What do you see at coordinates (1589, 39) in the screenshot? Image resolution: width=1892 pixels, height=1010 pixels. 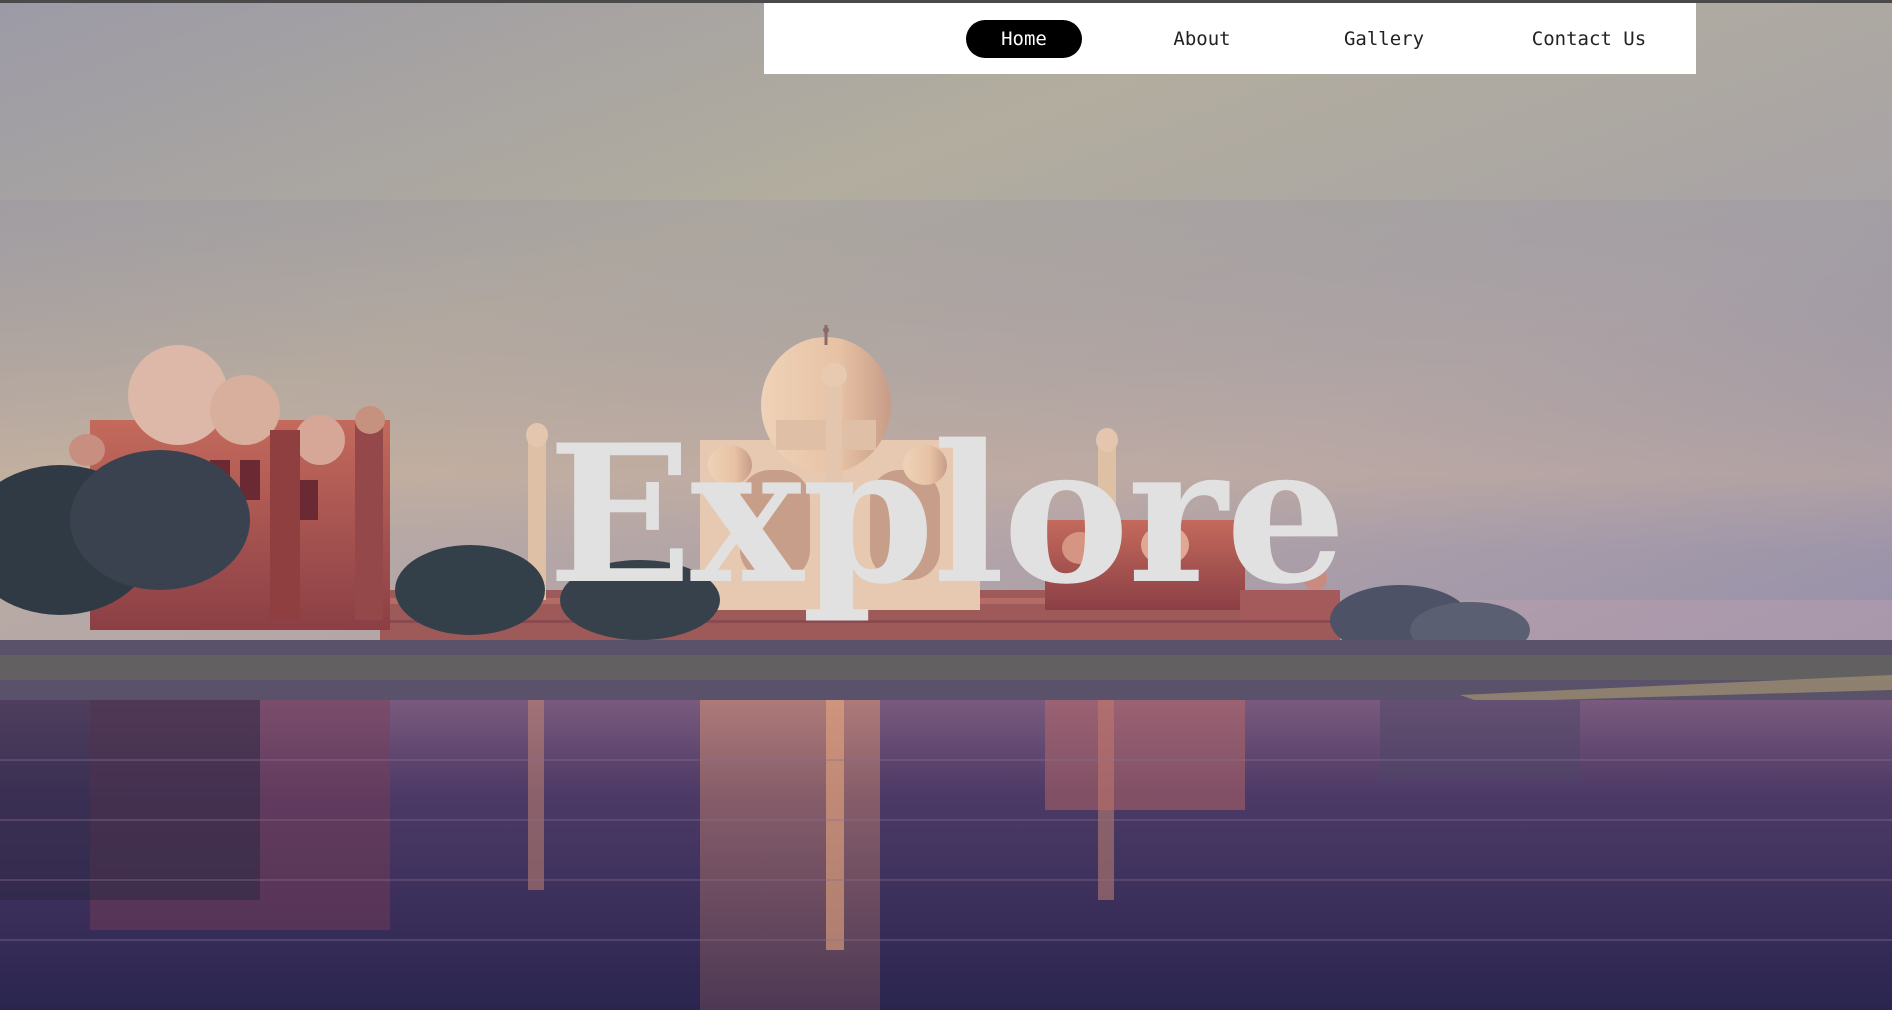 I see `nav-item-contact-us: Contact Us` at bounding box center [1589, 39].